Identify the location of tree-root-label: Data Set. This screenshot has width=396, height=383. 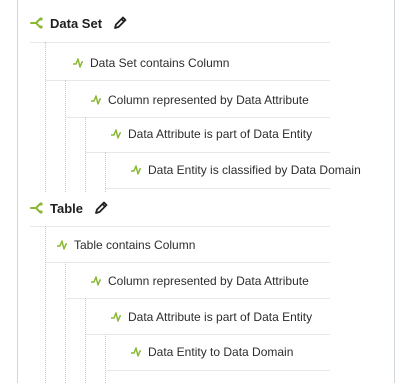
(76, 23).